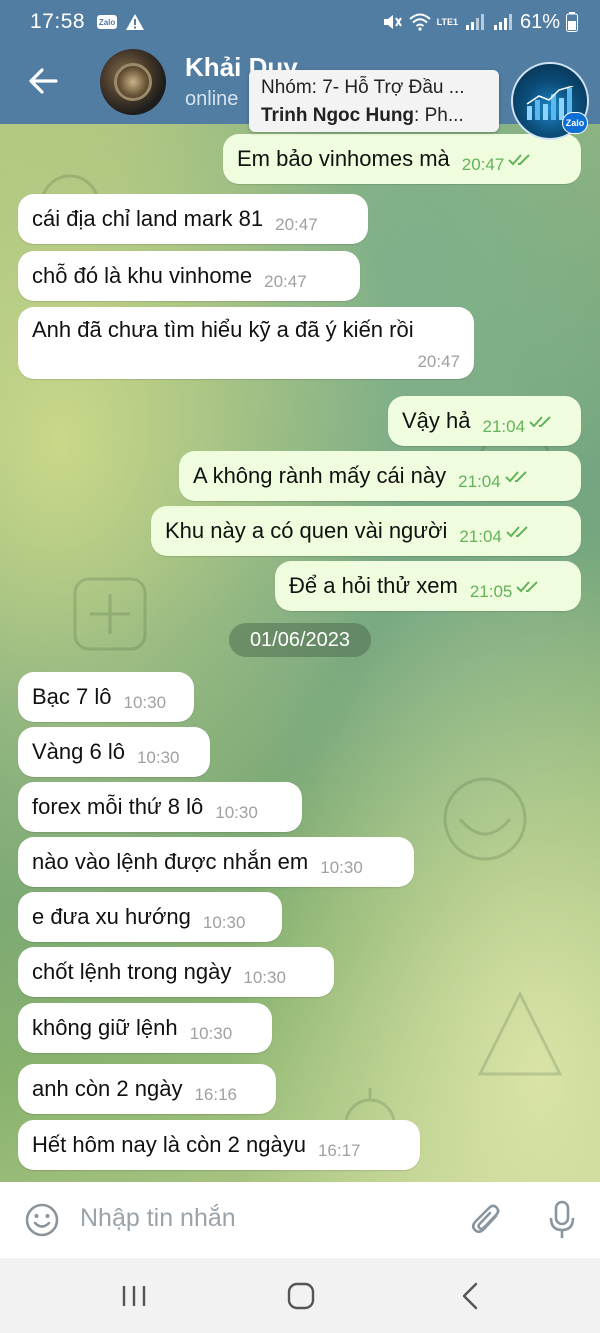  Describe the element at coordinates (419, 22) in the screenshot. I see `wifi-icon` at that location.